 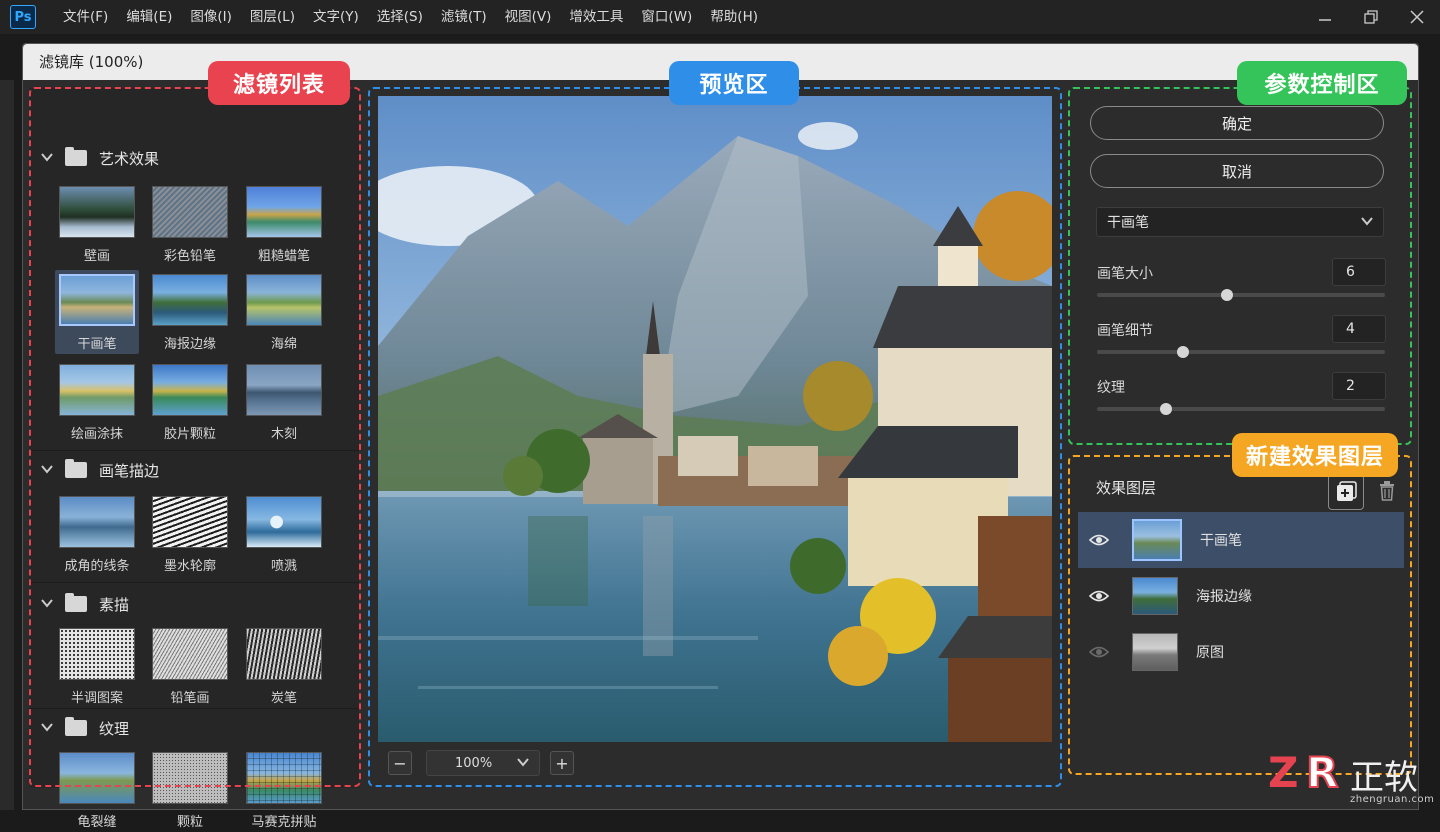 I want to click on filter-select: 干画笔, so click(x=1240, y=222).